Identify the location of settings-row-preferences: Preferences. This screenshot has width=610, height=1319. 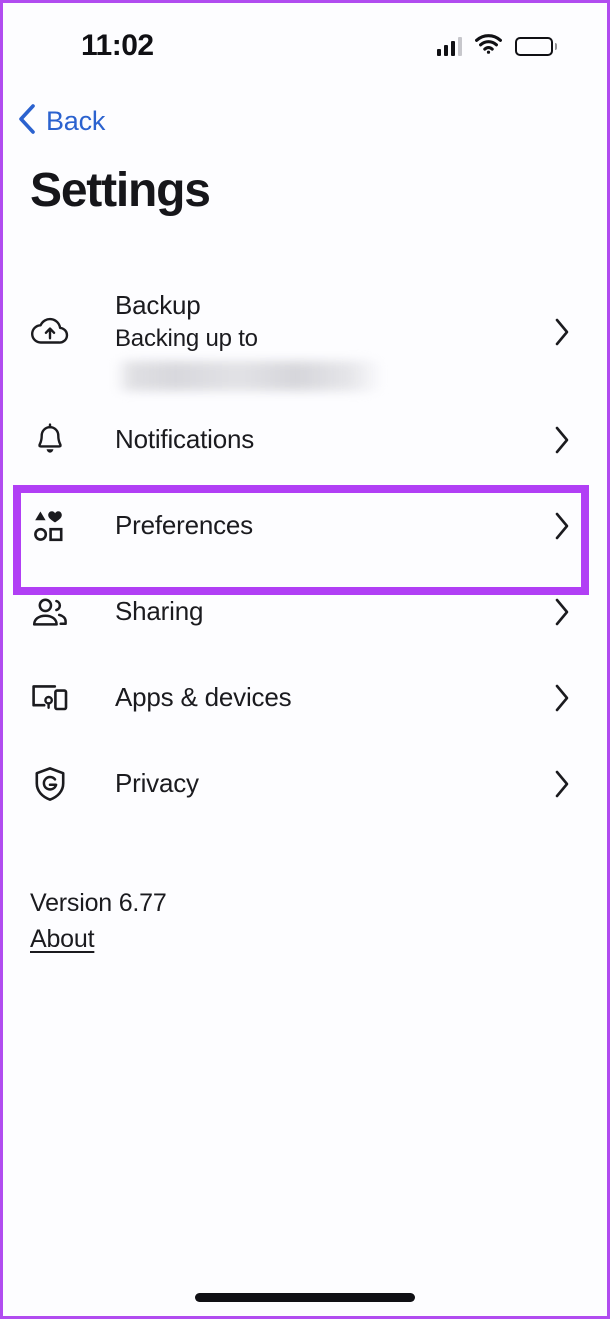
(305, 526).